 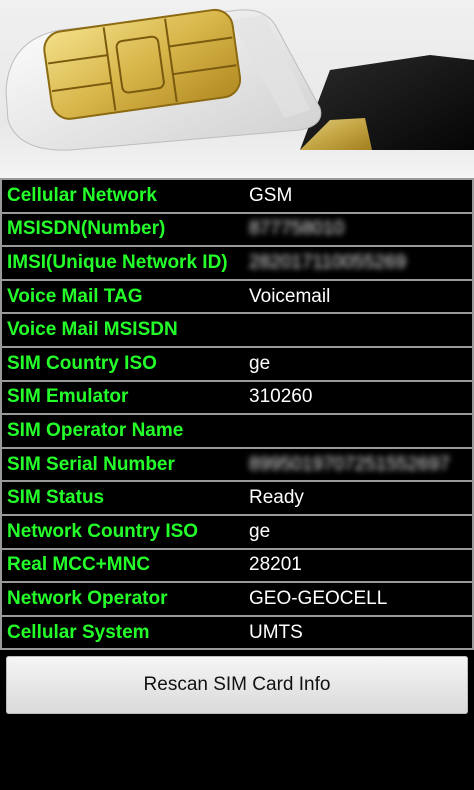 What do you see at coordinates (276, 632) in the screenshot?
I see `value-cellular-system: UMTS` at bounding box center [276, 632].